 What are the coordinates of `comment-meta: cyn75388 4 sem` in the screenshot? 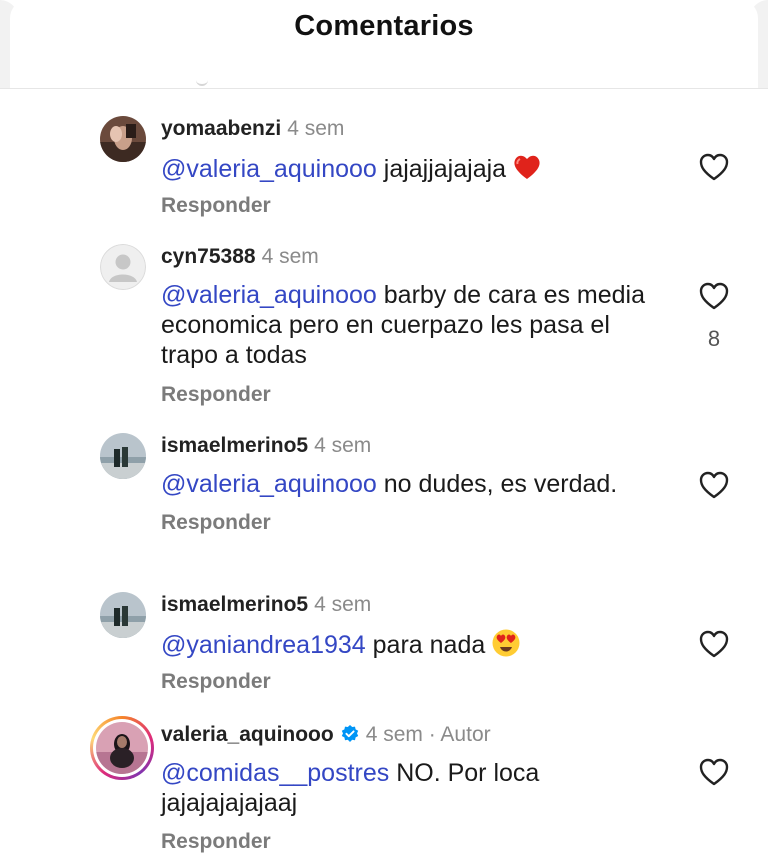 It's located at (240, 257).